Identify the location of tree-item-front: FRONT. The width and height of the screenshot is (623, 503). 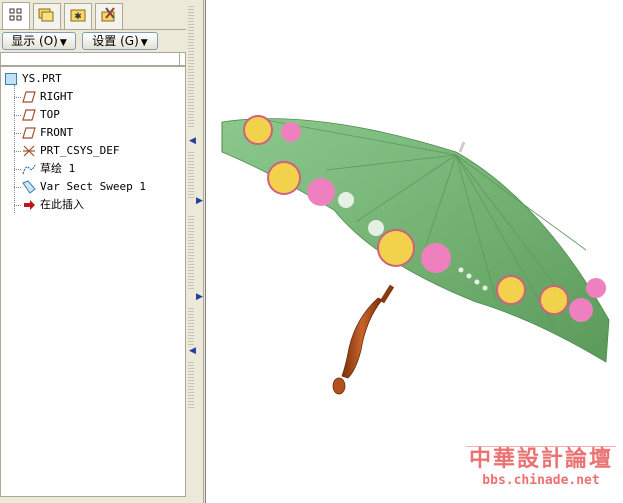
(47, 133).